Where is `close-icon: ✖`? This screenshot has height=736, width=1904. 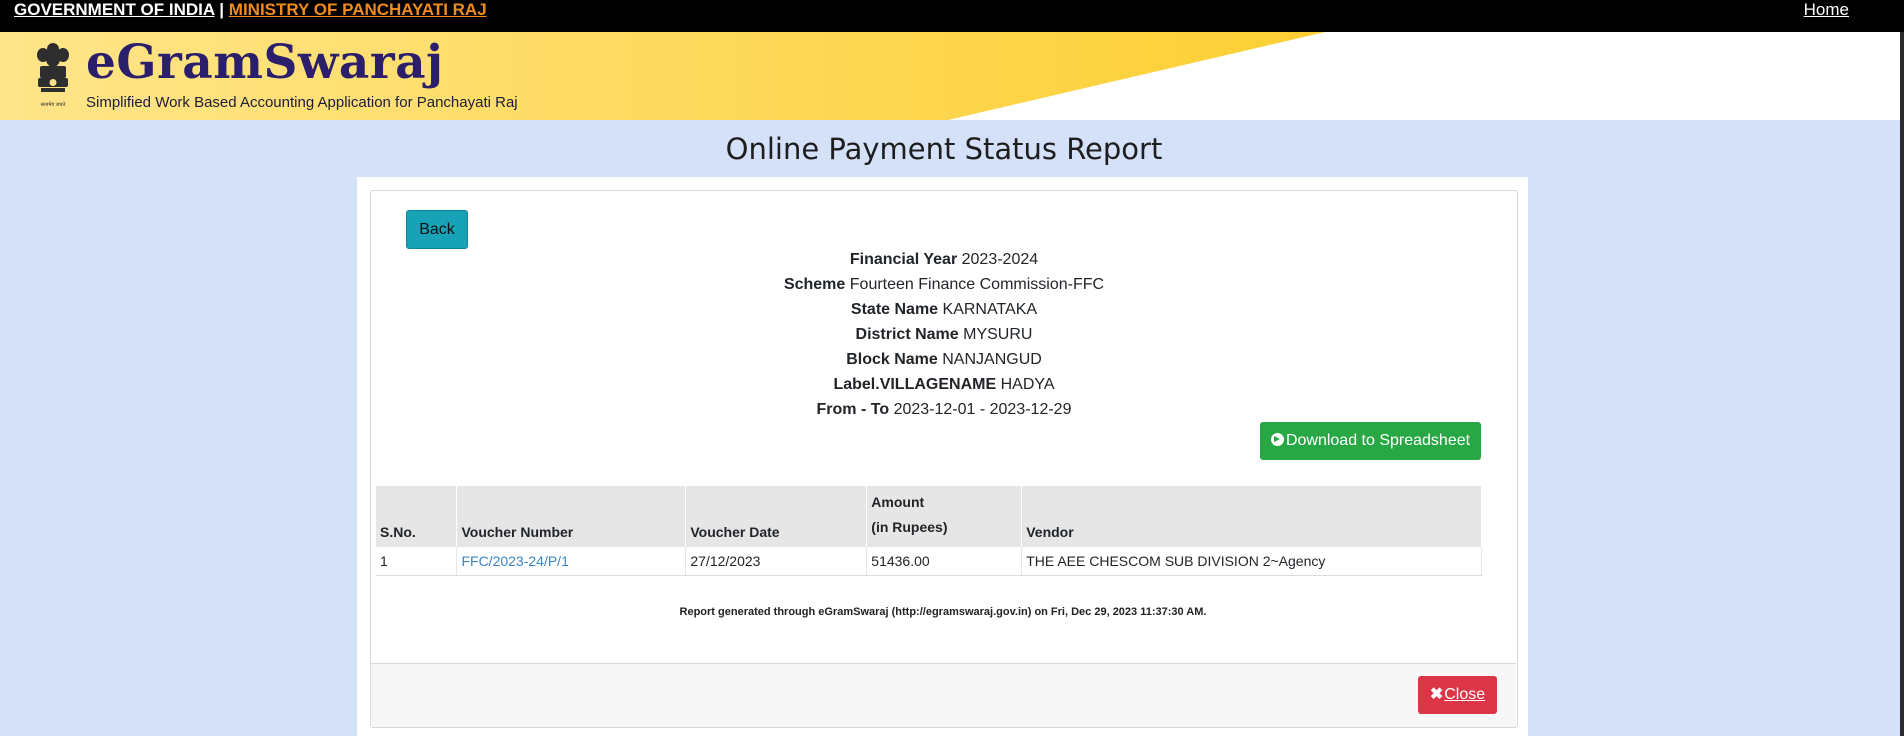 close-icon: ✖ is located at coordinates (1436, 694).